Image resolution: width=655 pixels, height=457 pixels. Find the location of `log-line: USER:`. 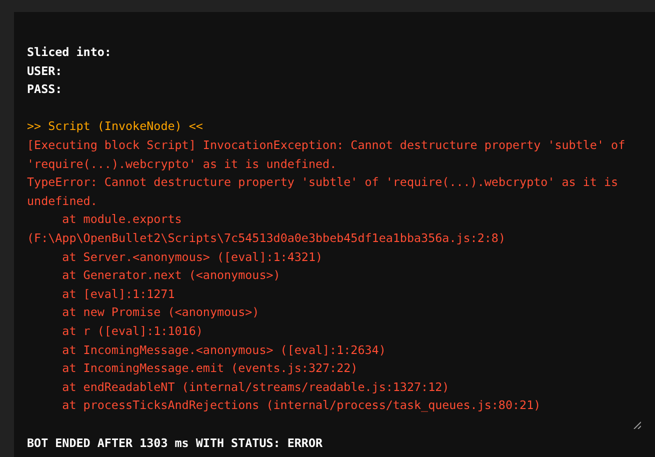

log-line: USER: is located at coordinates (45, 71).